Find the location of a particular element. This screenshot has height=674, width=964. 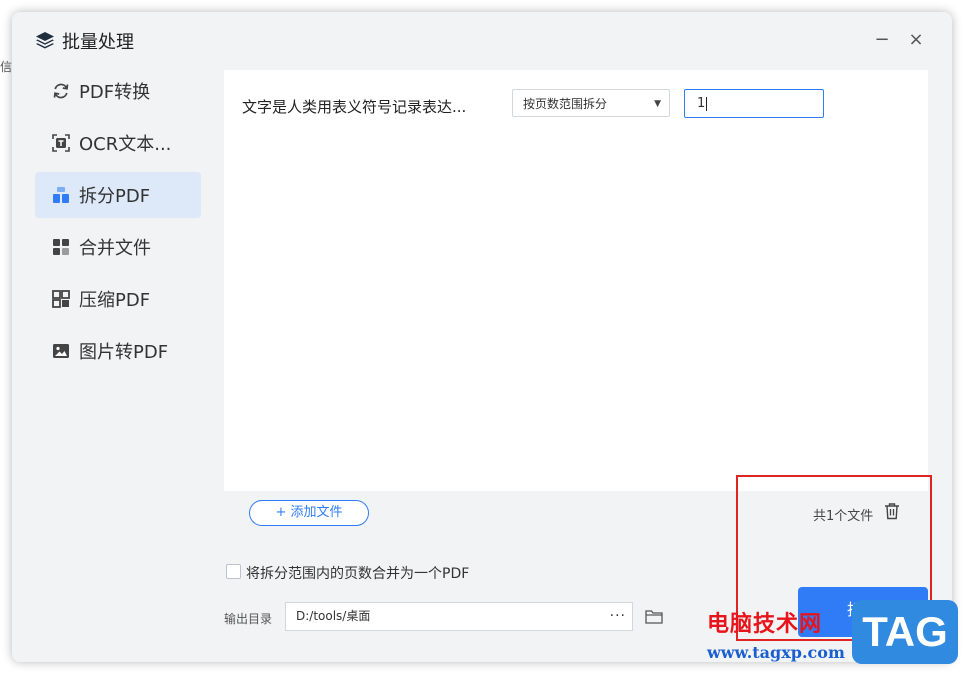

split-icon is located at coordinates (61, 195).